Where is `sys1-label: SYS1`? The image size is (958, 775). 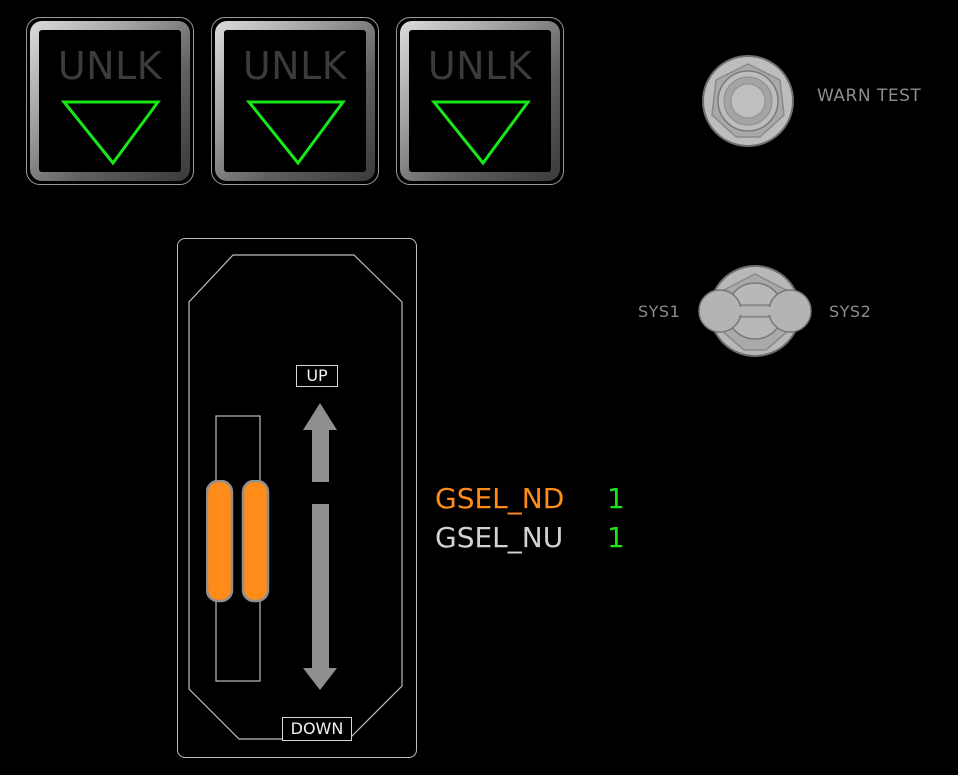 sys1-label: SYS1 is located at coordinates (659, 311).